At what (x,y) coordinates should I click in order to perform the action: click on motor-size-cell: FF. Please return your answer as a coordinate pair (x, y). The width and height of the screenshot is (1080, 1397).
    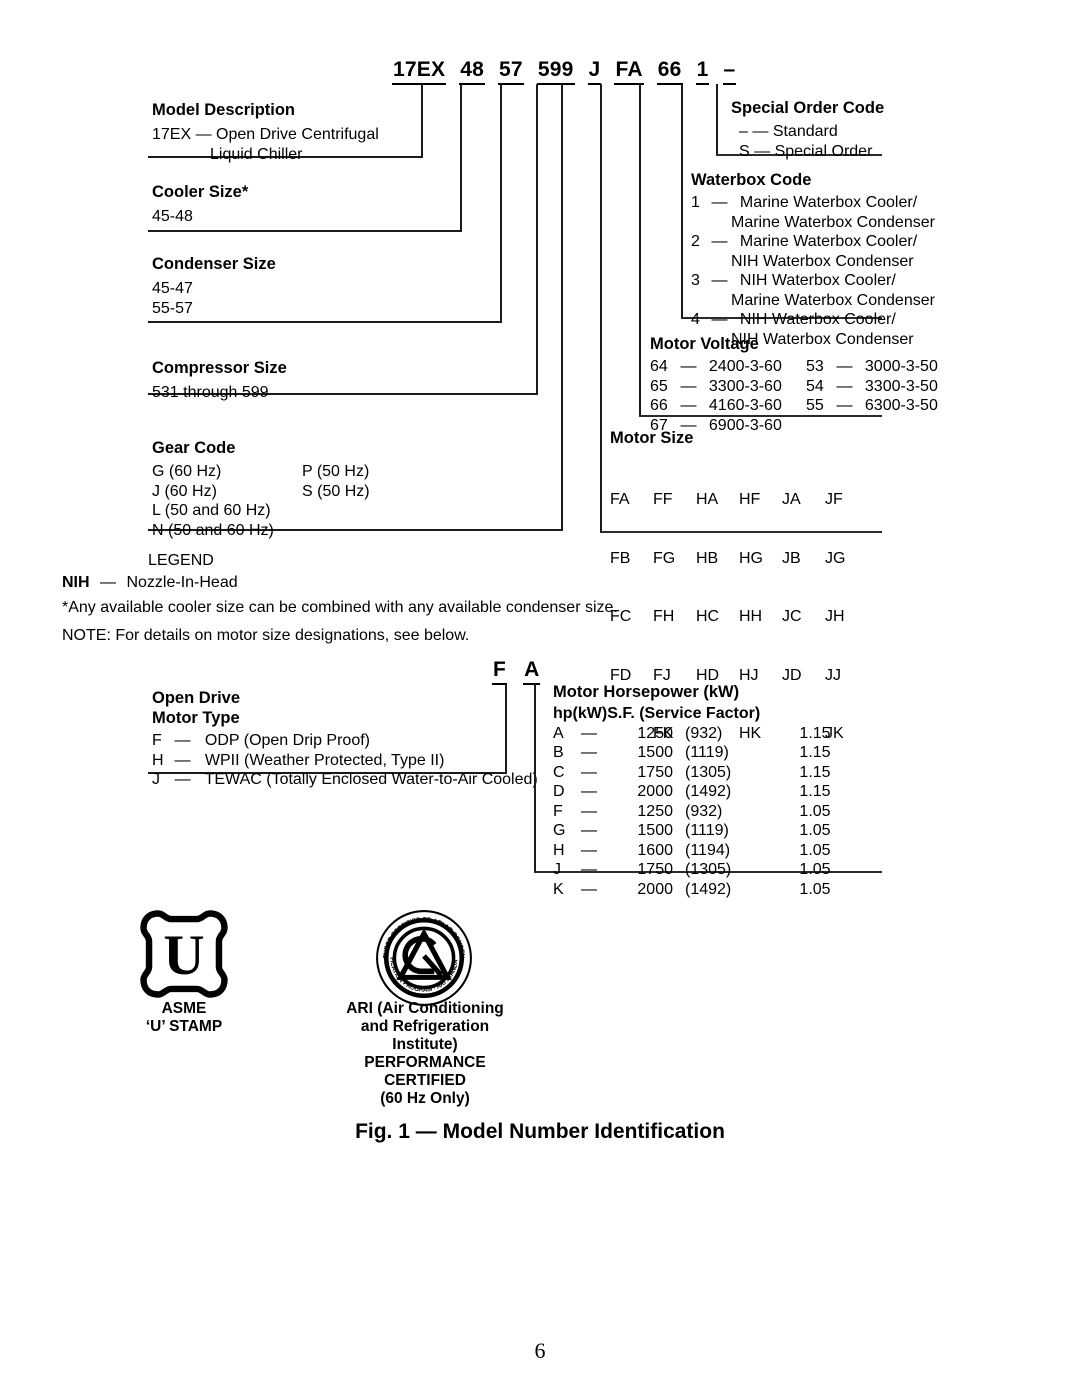
    Looking at the image, I should click on (663, 499).